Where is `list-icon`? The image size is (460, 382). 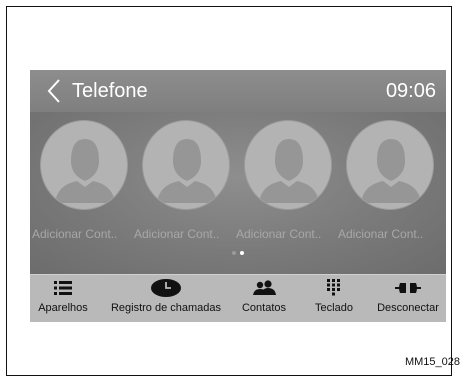
list-icon is located at coordinates (63, 288).